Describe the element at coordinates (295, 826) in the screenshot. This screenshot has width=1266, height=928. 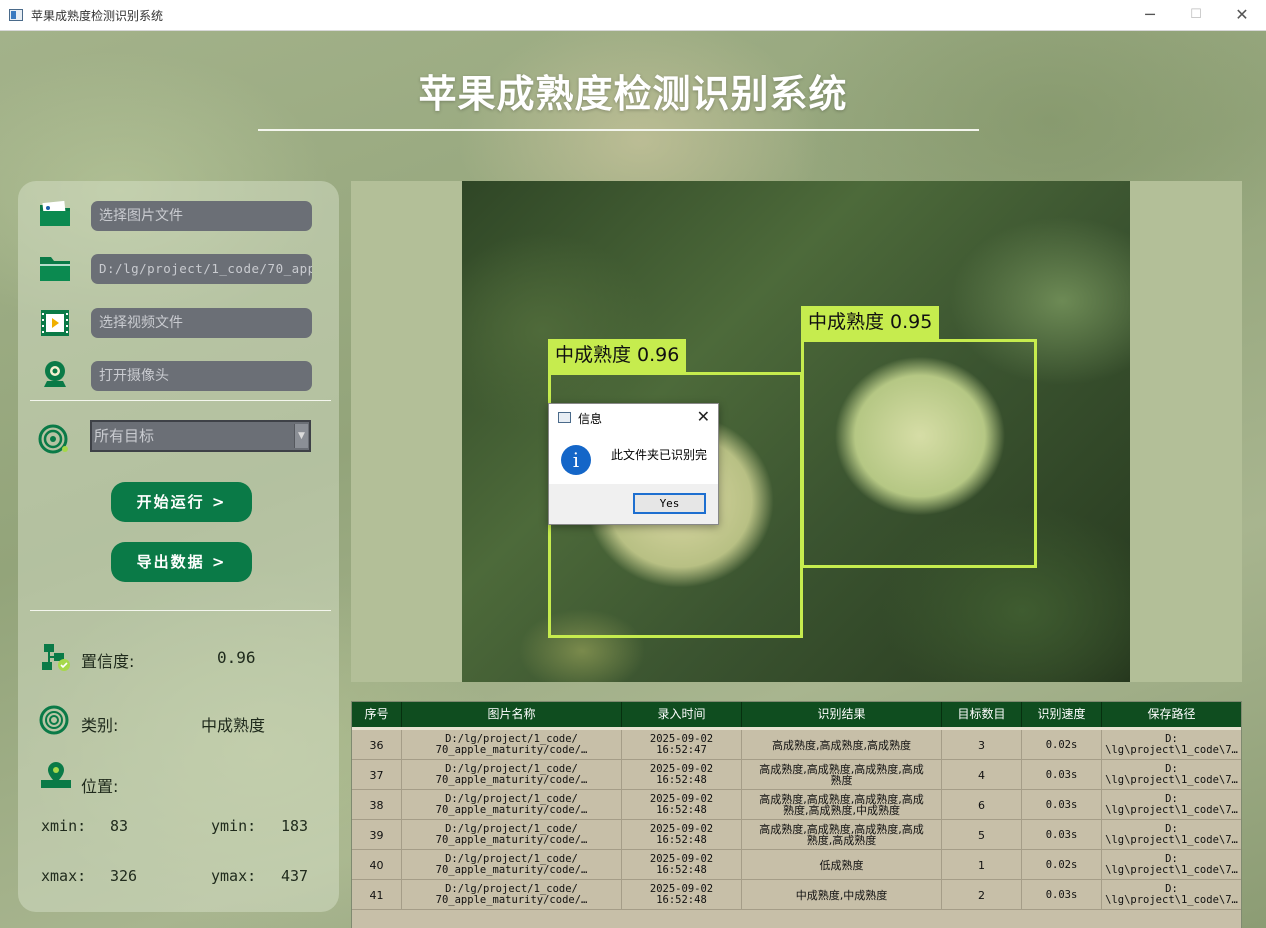
I see `ymin-value: 183` at that location.